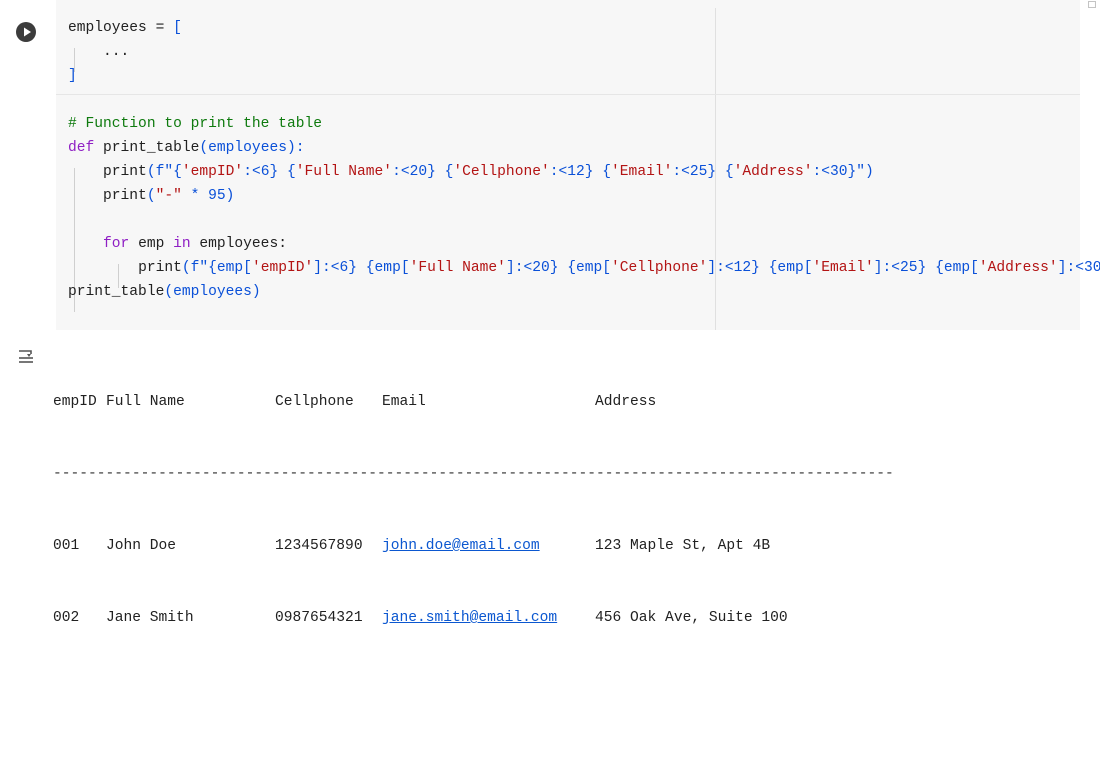 Image resolution: width=1100 pixels, height=774 pixels. Describe the element at coordinates (558, 268) in the screenshot. I see `code-token: ]:<20} {emp[` at that location.